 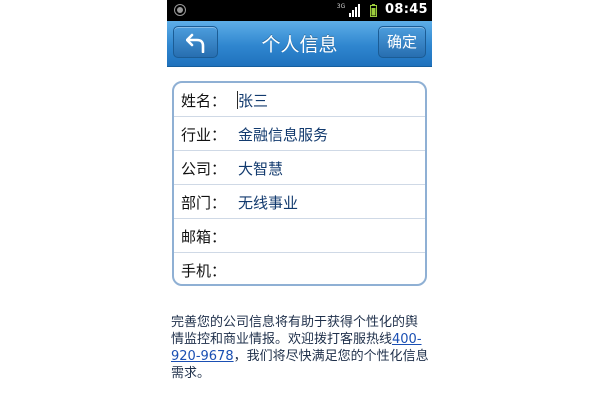 I want to click on company-label: 公司：, so click(x=204, y=169).